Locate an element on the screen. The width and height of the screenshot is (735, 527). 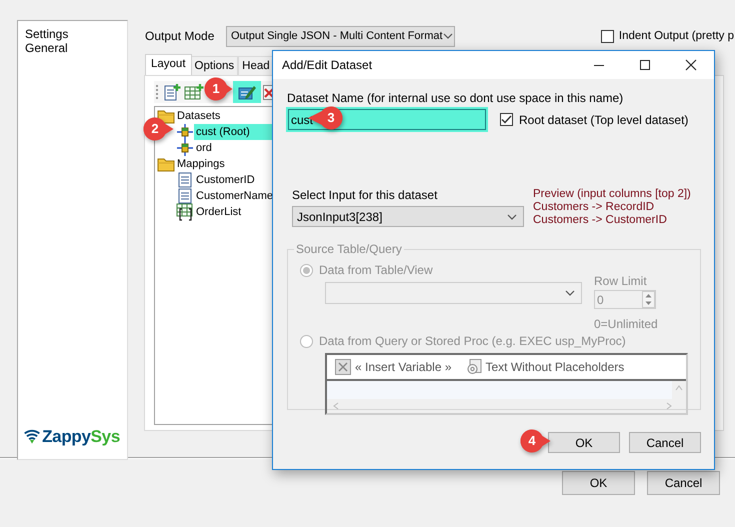
step-callout: 4 is located at coordinates (535, 441).